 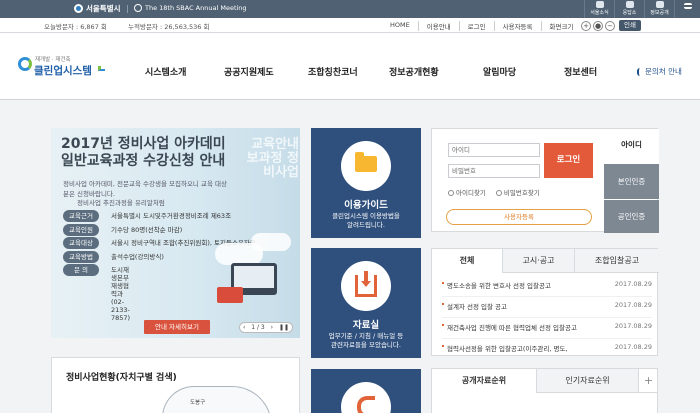 I want to click on list-item: 재건축사업 진행에 따른 협력업체 선정 입찰공고 2017.08.29, so click(x=547, y=328).